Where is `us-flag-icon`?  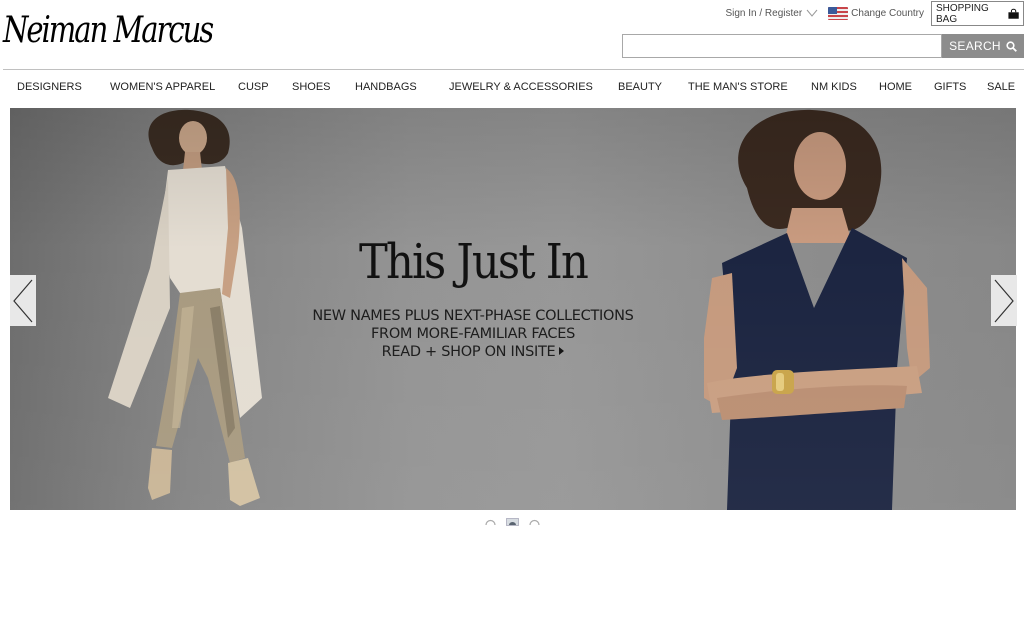 us-flag-icon is located at coordinates (838, 13).